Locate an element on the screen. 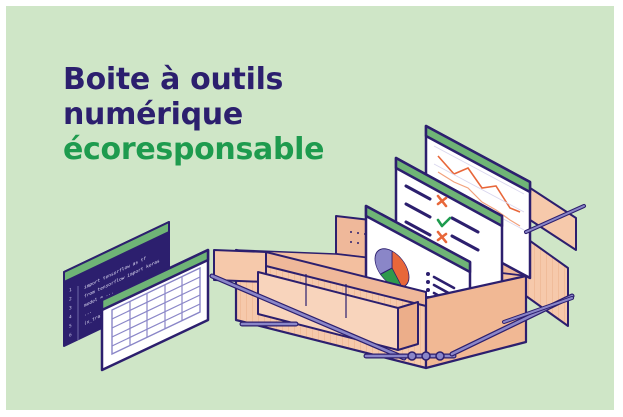 This screenshot has height=417, width=623. hinge-knobs is located at coordinates (426, 356).